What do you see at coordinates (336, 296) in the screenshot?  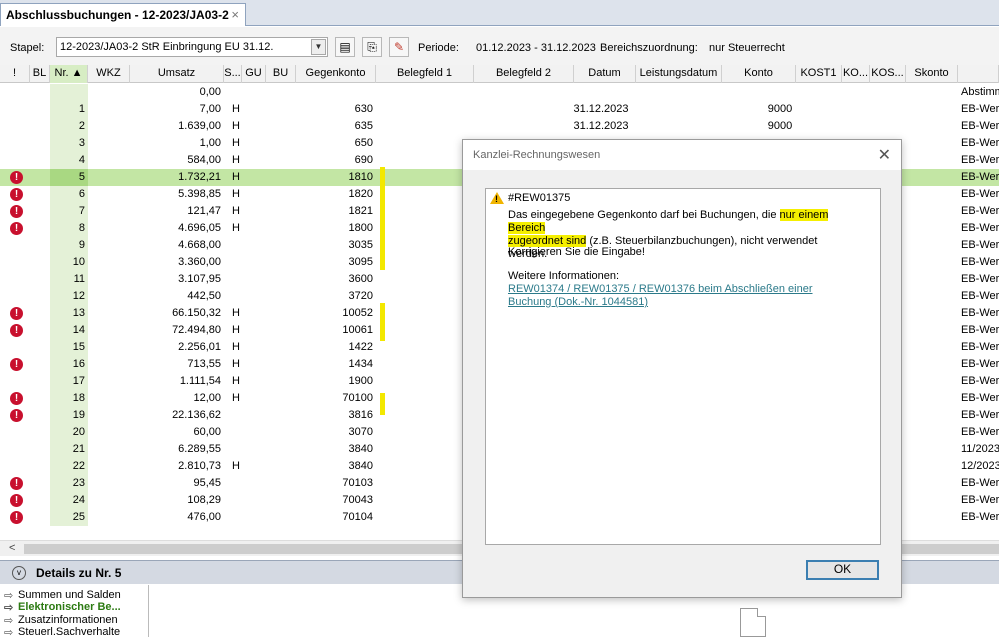 I see `gegenkonto-cell: 3720` at bounding box center [336, 296].